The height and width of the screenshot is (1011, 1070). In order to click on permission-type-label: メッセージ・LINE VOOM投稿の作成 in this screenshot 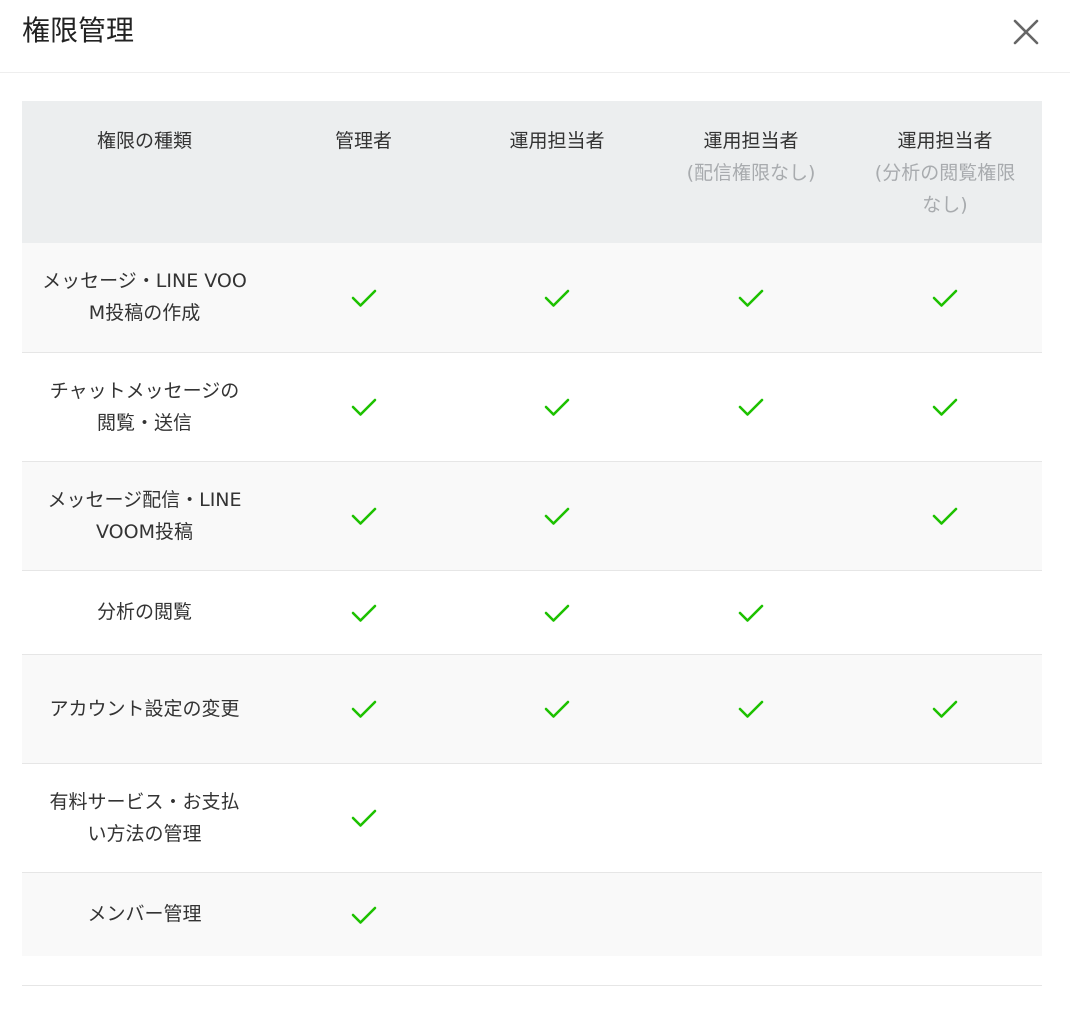, I will do `click(144, 297)`.